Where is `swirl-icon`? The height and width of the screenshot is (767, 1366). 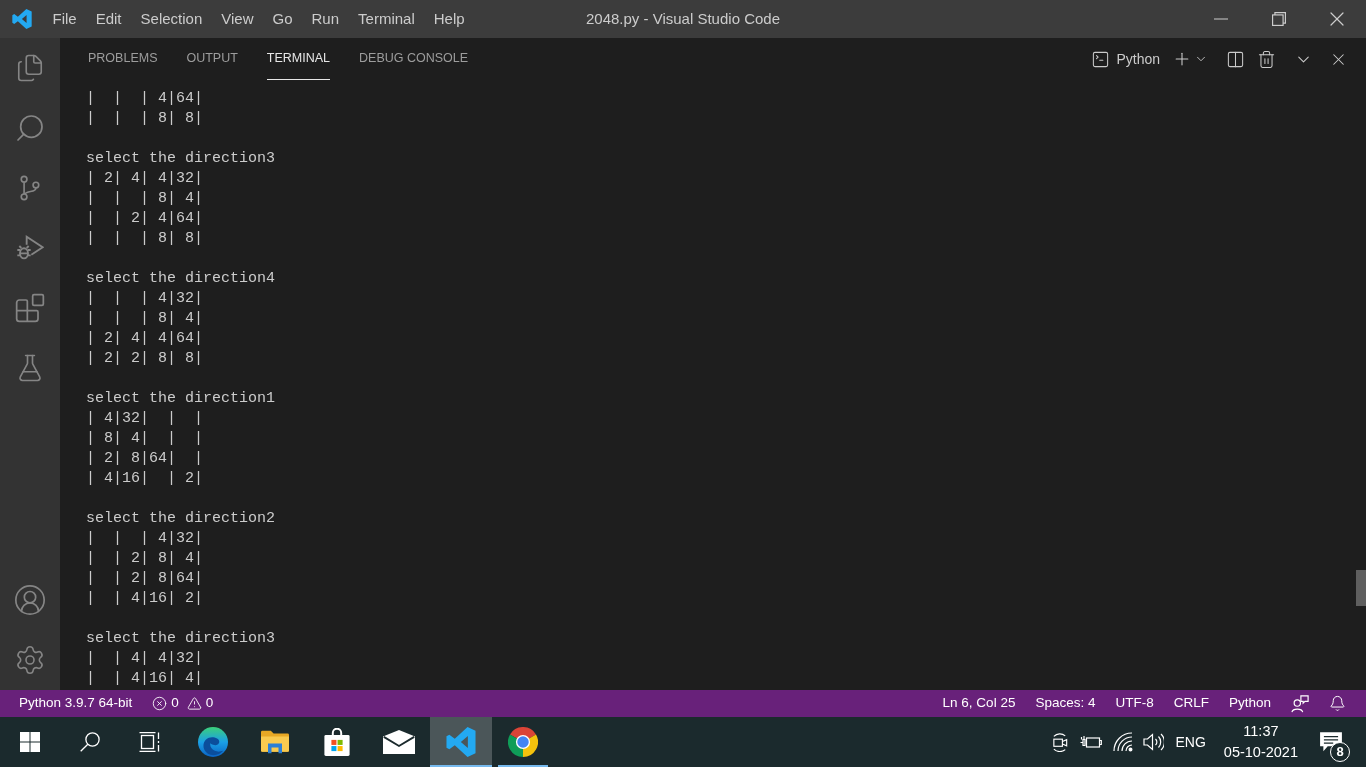
swirl-icon is located at coordinates (213, 742).